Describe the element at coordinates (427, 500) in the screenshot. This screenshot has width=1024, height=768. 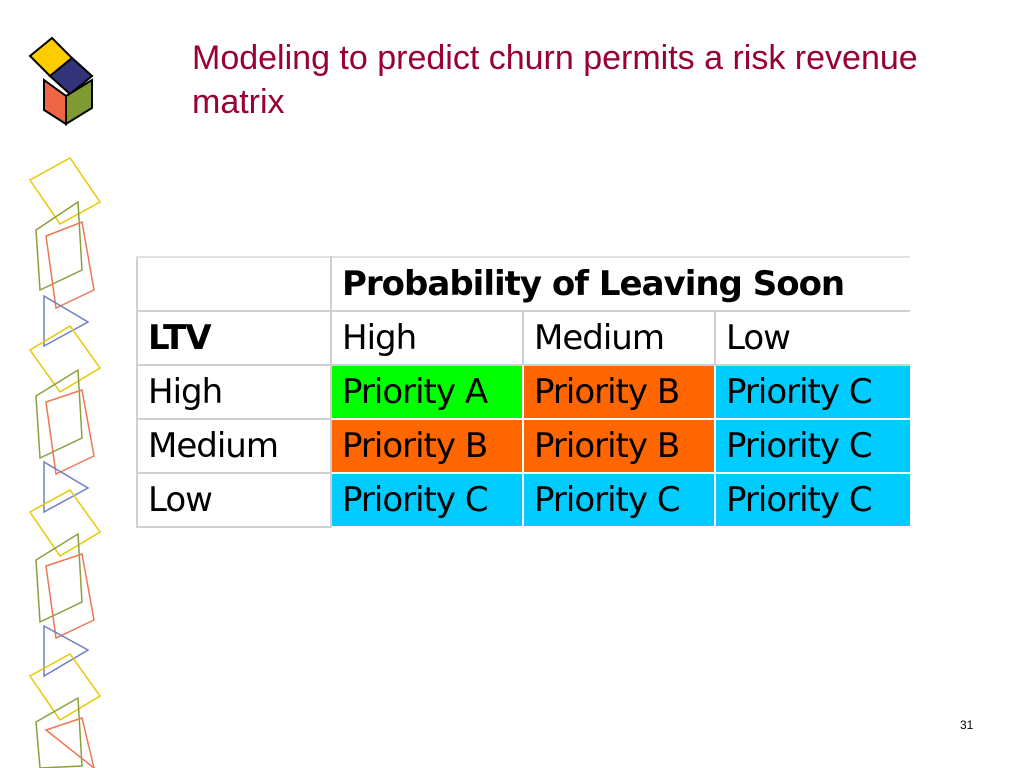
I see `cell-low-high: Priority C` at that location.